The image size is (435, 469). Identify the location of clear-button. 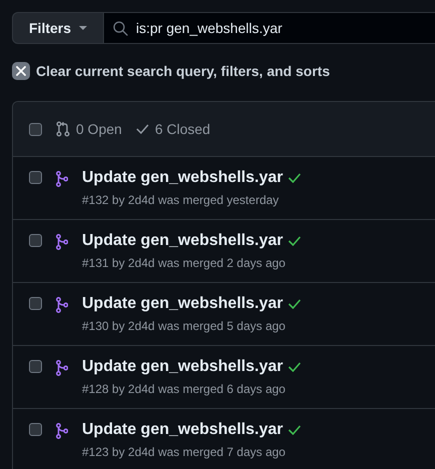
(21, 71).